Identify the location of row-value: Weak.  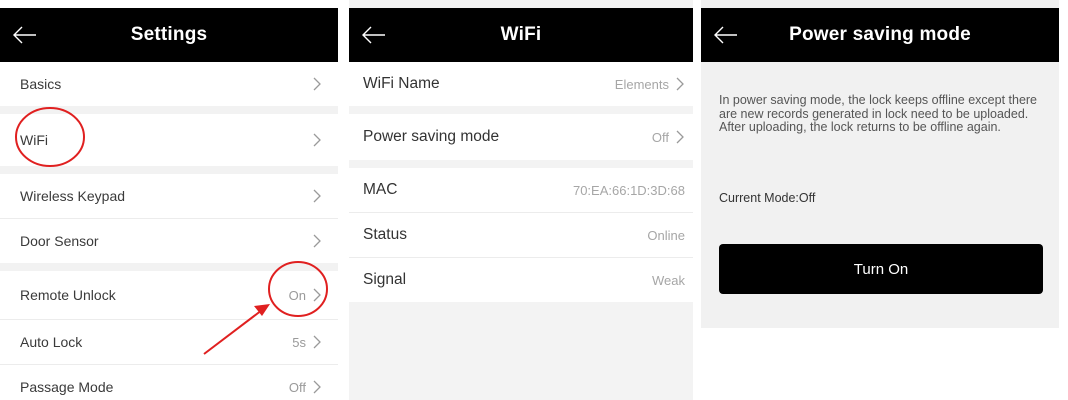
(668, 280).